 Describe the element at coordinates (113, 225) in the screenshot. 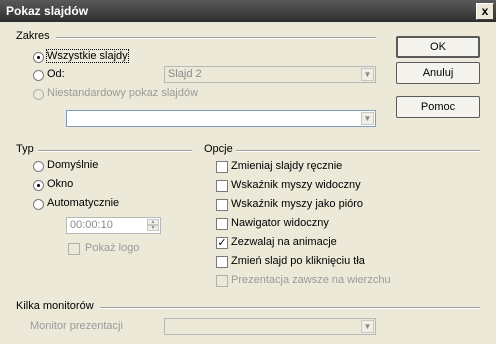

I see `pause-duration-stepper: 00:00:10 ▲ ▼` at that location.